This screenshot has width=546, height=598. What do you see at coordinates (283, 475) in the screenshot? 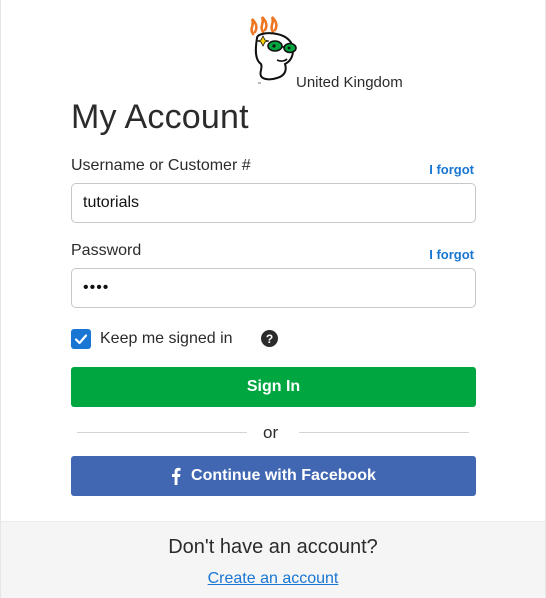
I see `facebook-button-label: Continue with Facebook` at bounding box center [283, 475].